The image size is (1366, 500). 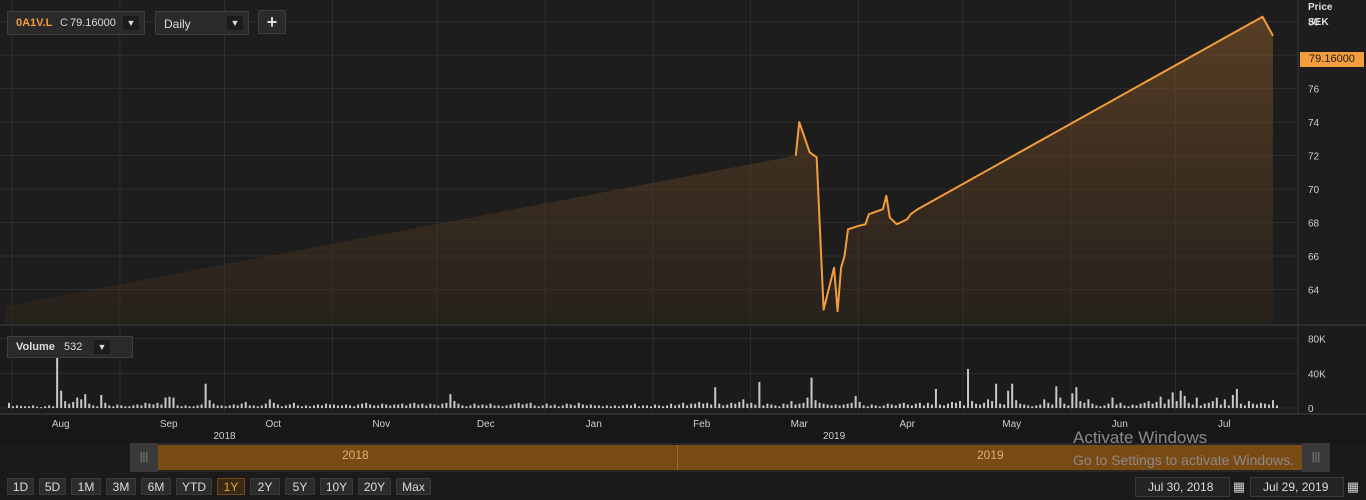 I want to click on navigator-right-handle: |||, so click(x=1316, y=457).